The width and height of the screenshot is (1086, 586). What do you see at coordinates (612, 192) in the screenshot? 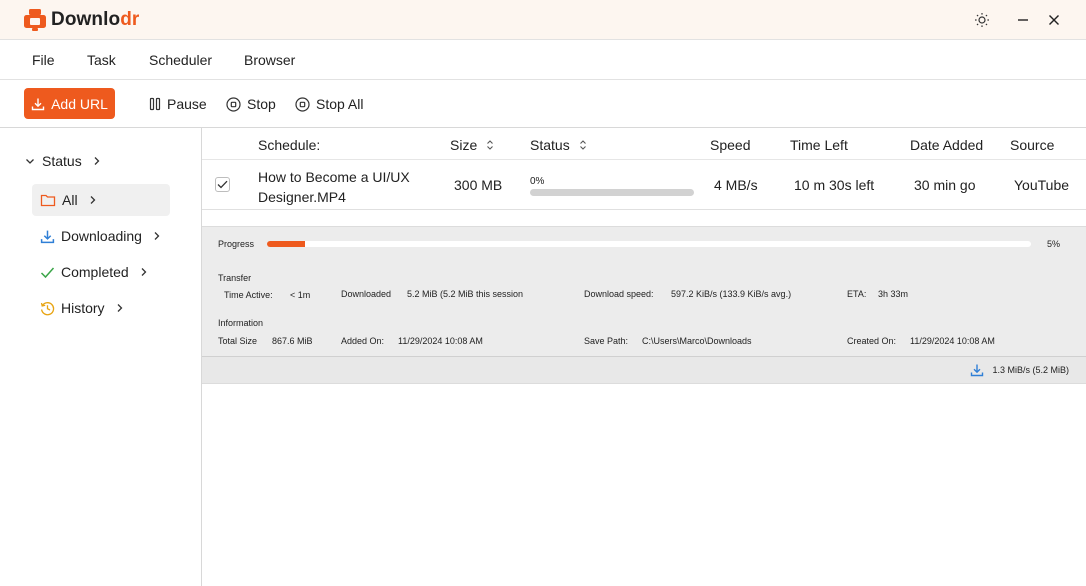
I see `status-progress-bar` at bounding box center [612, 192].